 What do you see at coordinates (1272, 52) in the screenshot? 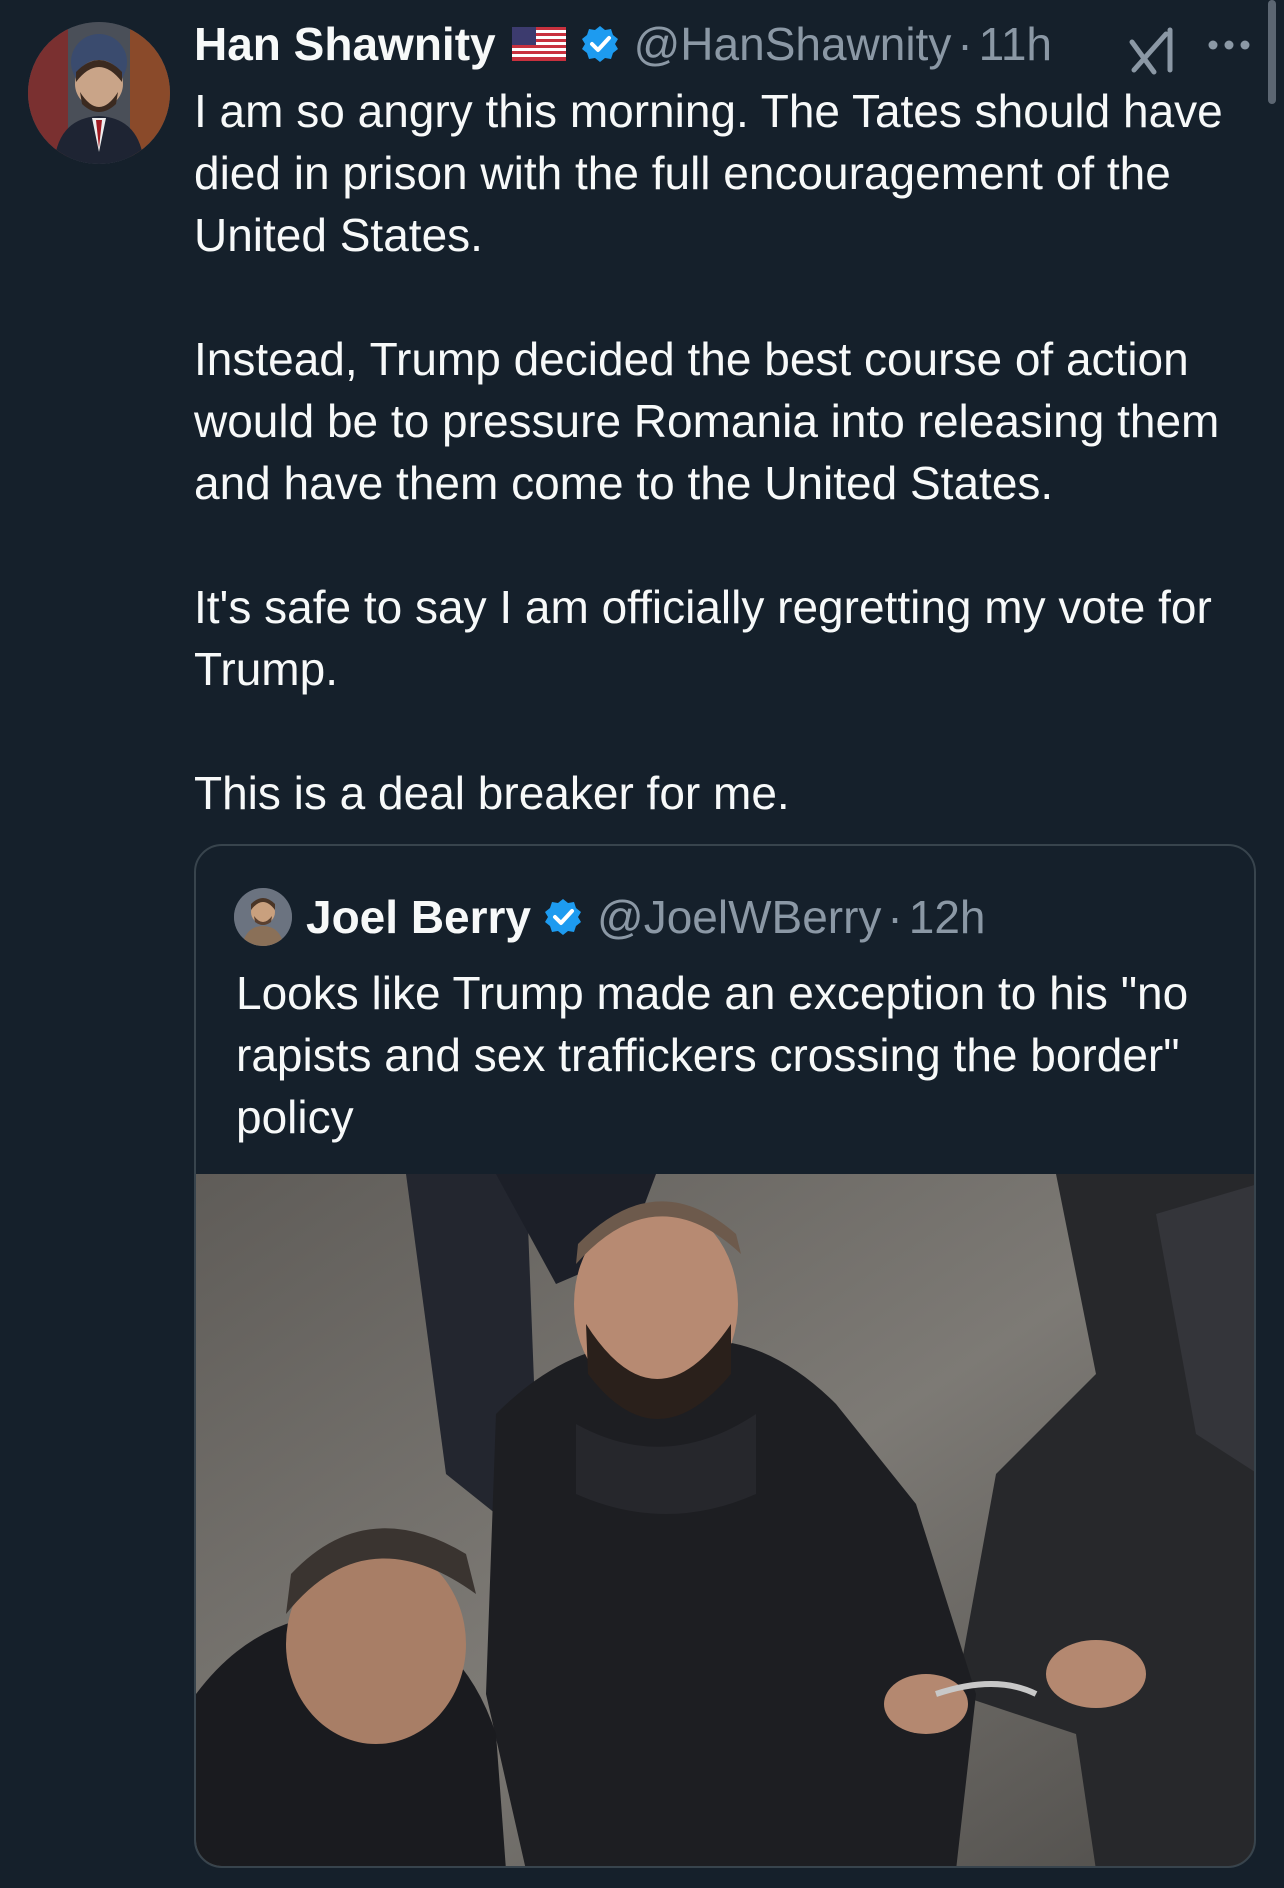
I see `scrollbar` at bounding box center [1272, 52].